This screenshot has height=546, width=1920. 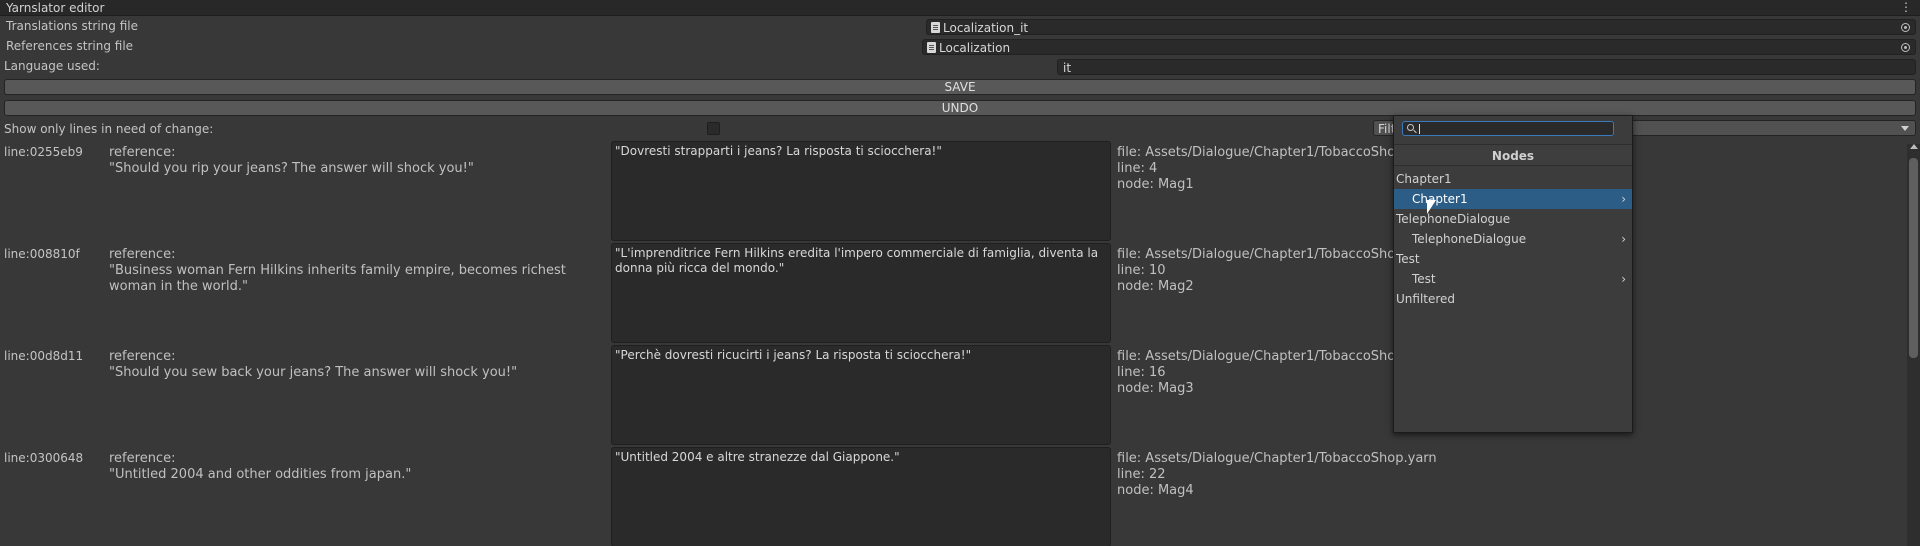 What do you see at coordinates (1905, 128) in the screenshot?
I see `chevron-down-icon` at bounding box center [1905, 128].